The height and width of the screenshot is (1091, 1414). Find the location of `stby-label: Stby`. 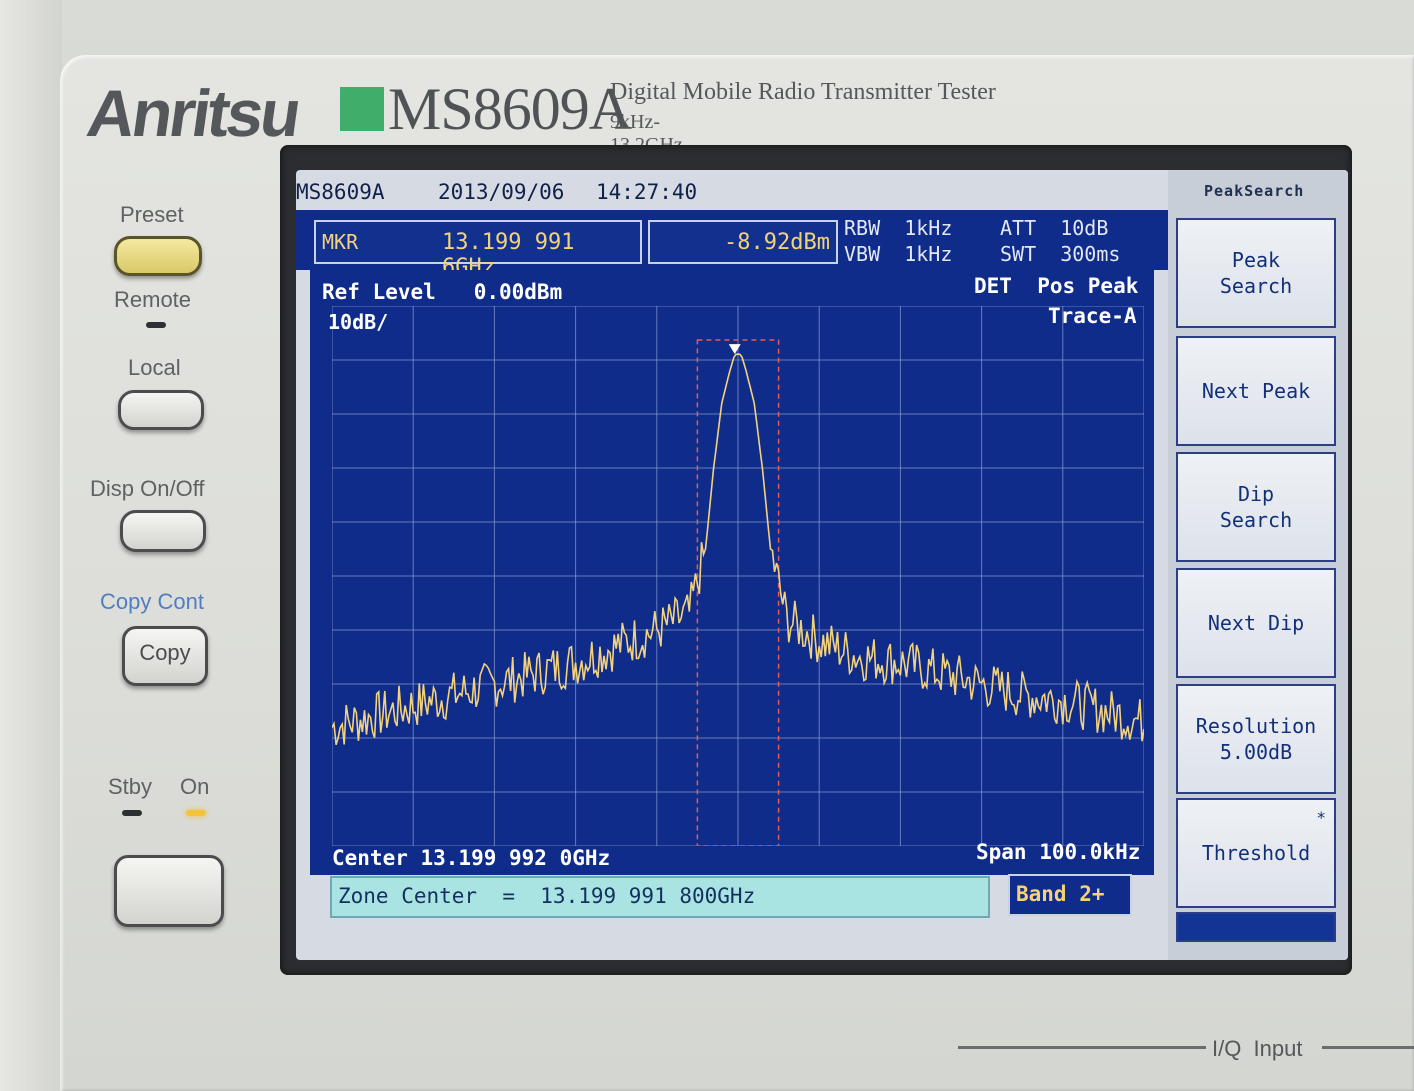

stby-label: Stby is located at coordinates (130, 786).